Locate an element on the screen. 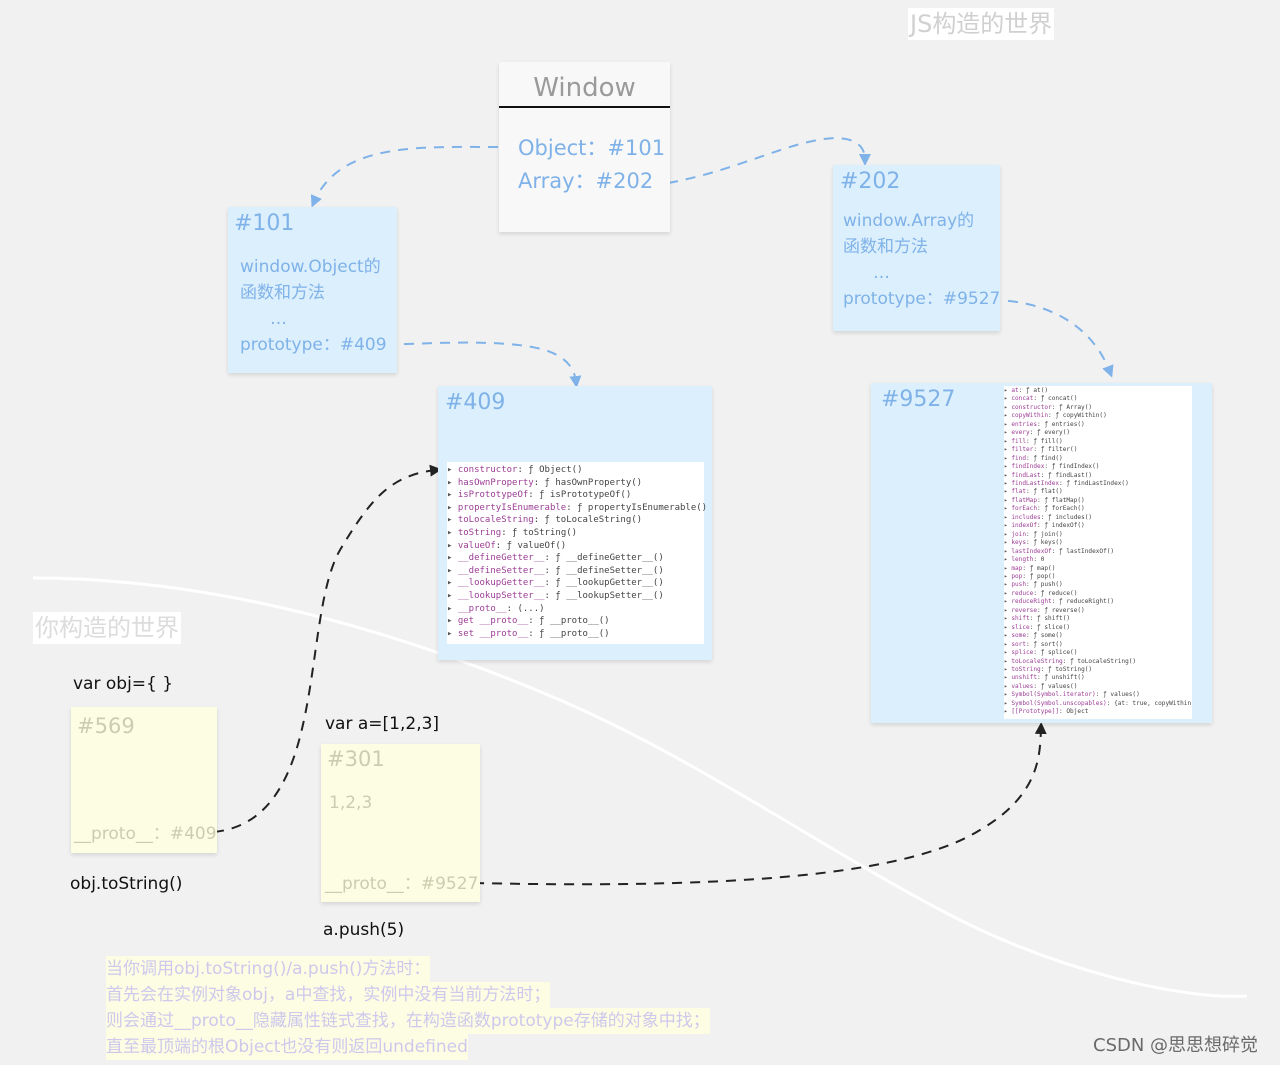 The image size is (1280, 1065). prototype-member-row: ▸ lastIndexOf: ƒ lastIndexOf() is located at coordinates (1098, 552).